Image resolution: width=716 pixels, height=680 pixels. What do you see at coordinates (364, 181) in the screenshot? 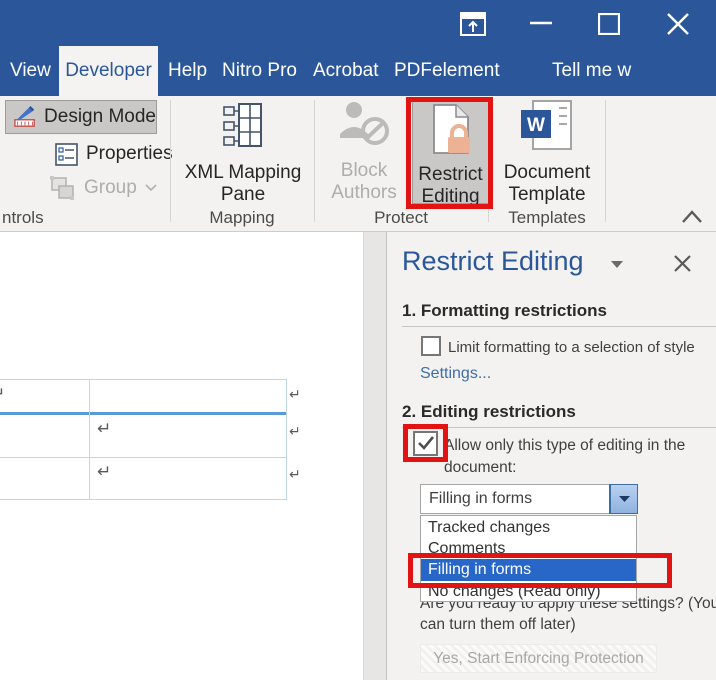
I see `block-authors-label: Block Authors` at bounding box center [364, 181].